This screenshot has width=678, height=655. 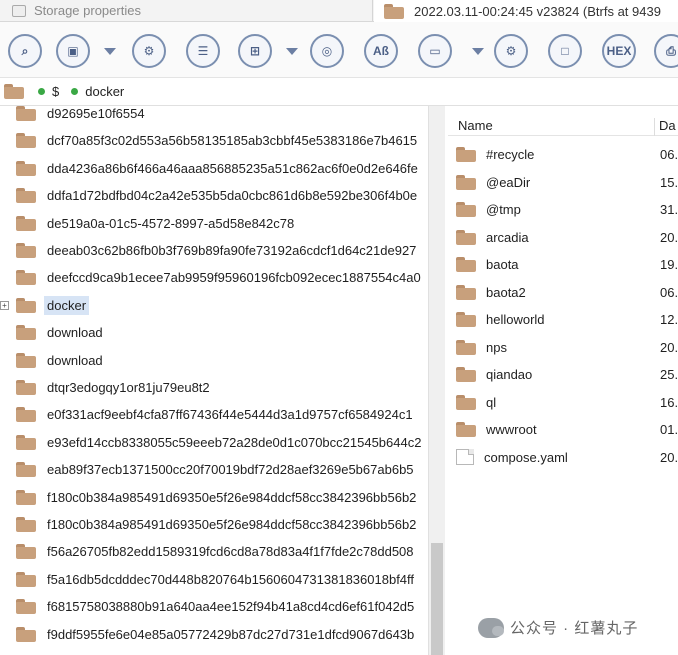 What do you see at coordinates (669, 374) in the screenshot?
I see `list-item-date: 25.` at bounding box center [669, 374].